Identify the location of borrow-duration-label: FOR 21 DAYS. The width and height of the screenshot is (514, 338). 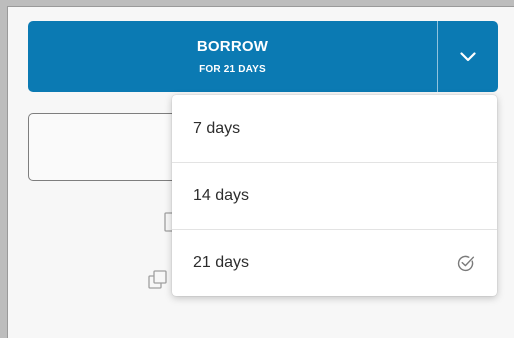
(232, 69).